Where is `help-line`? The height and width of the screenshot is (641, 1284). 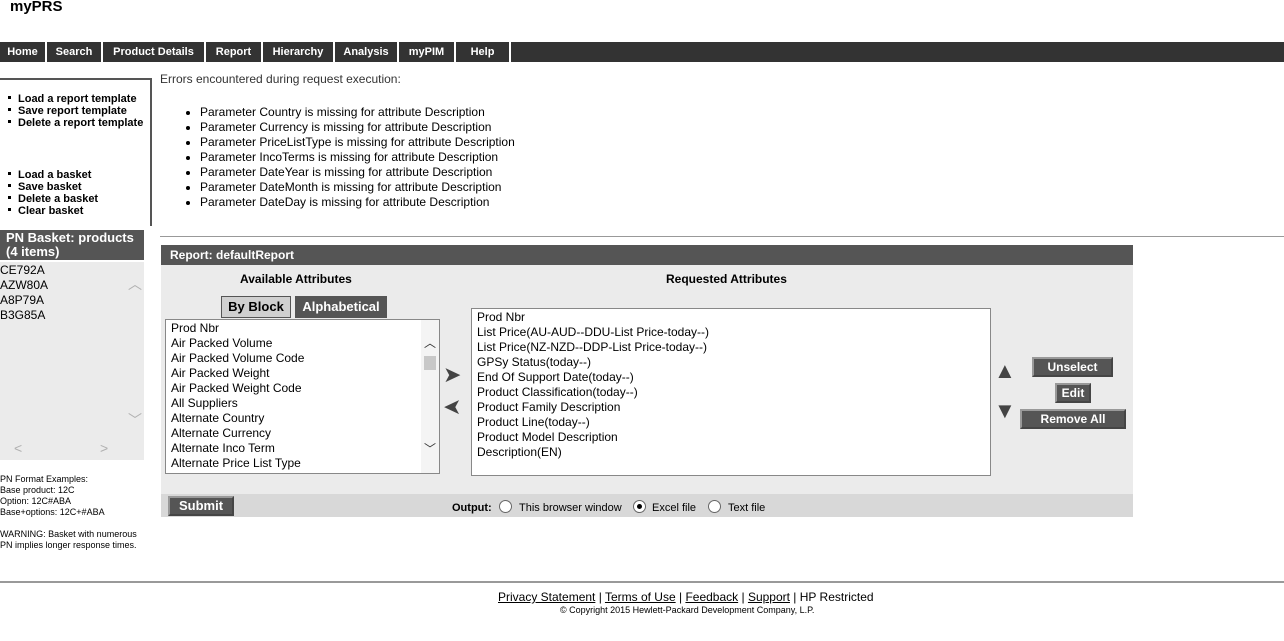 help-line is located at coordinates (75, 523).